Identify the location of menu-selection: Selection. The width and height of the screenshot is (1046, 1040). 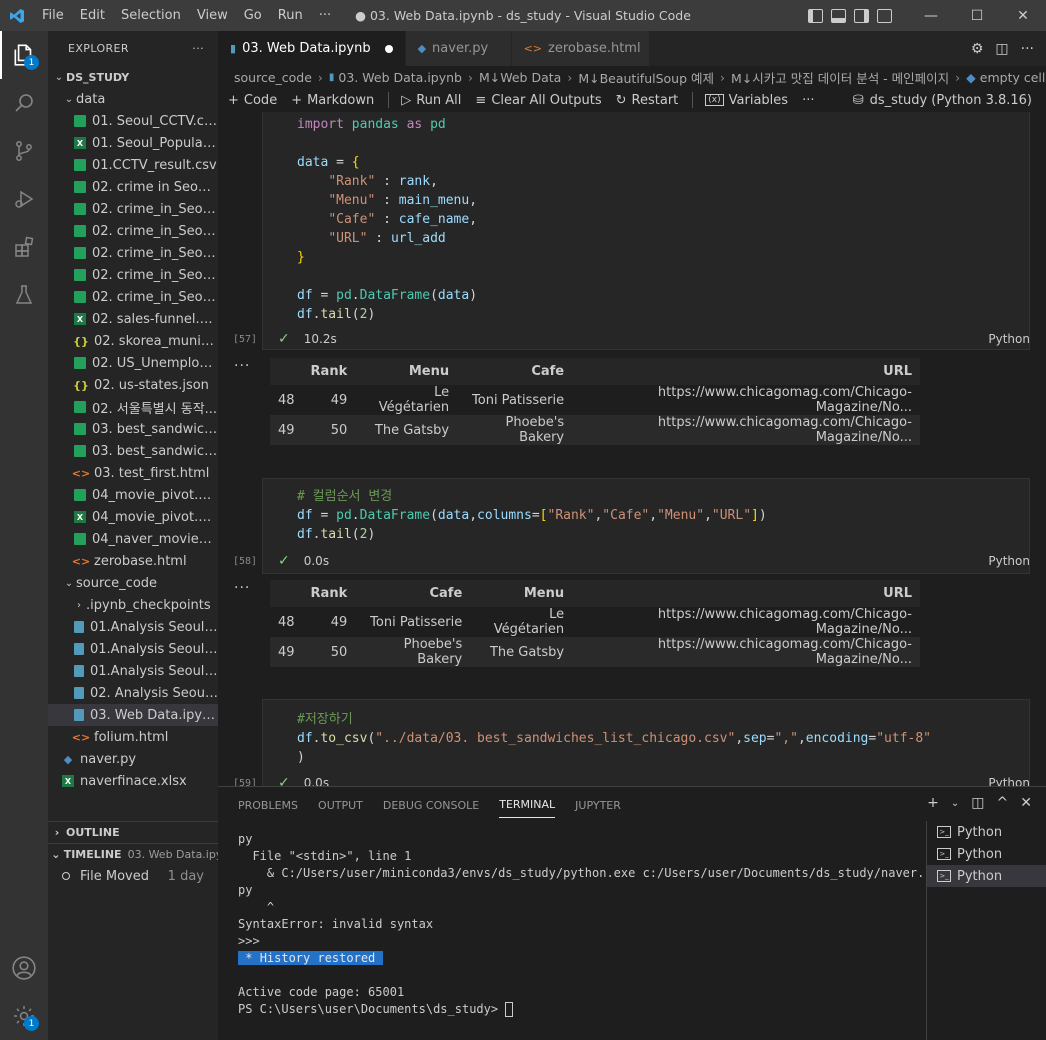
(151, 15).